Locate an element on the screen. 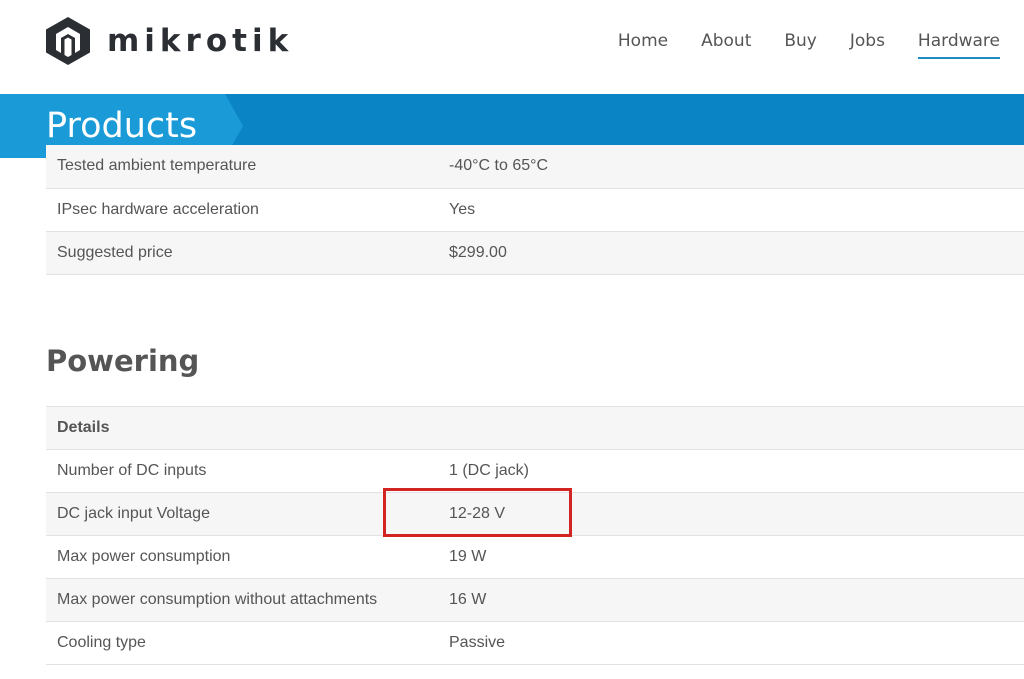 This screenshot has height=679, width=1024. table-header-row: Details is located at coordinates (535, 428).